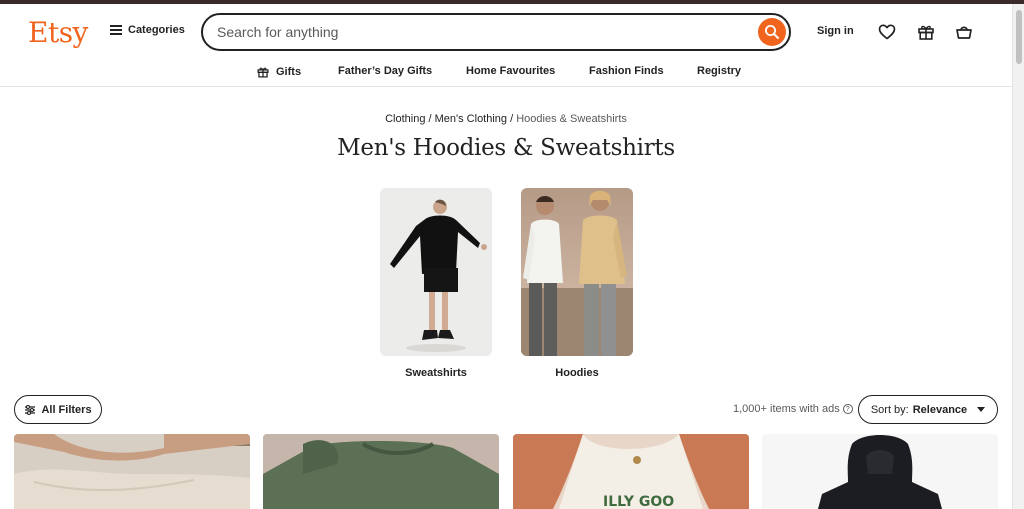  I want to click on subcategory-label: Sweatshirts, so click(436, 373).